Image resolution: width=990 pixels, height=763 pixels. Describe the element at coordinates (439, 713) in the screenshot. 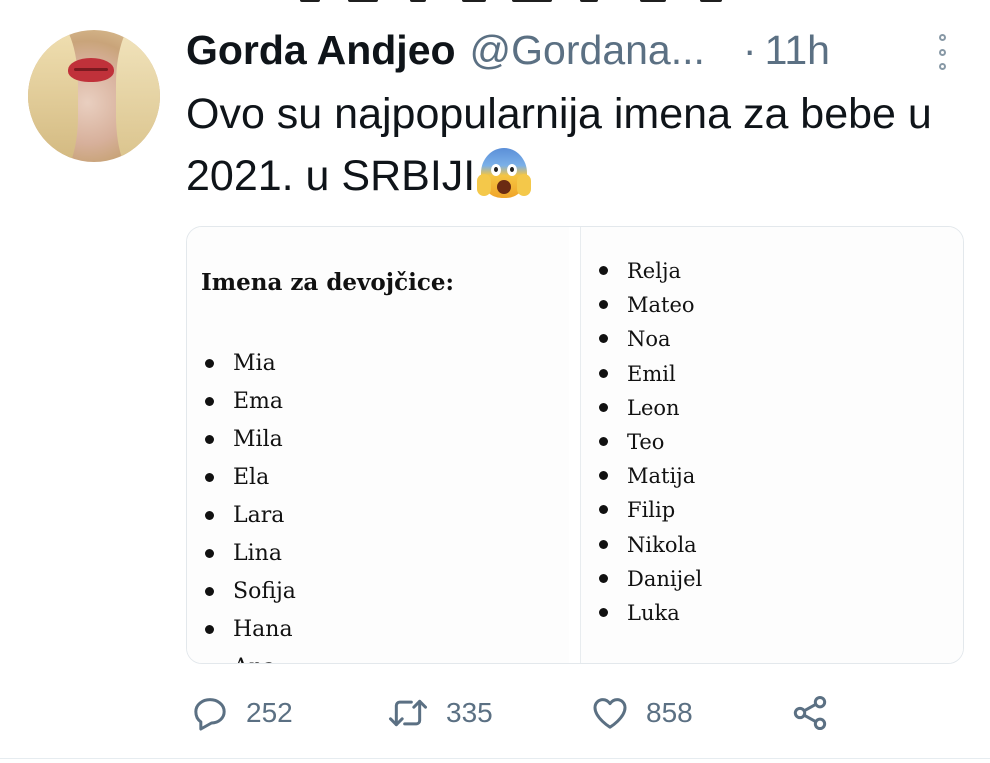

I see `retweet-button: 335` at that location.